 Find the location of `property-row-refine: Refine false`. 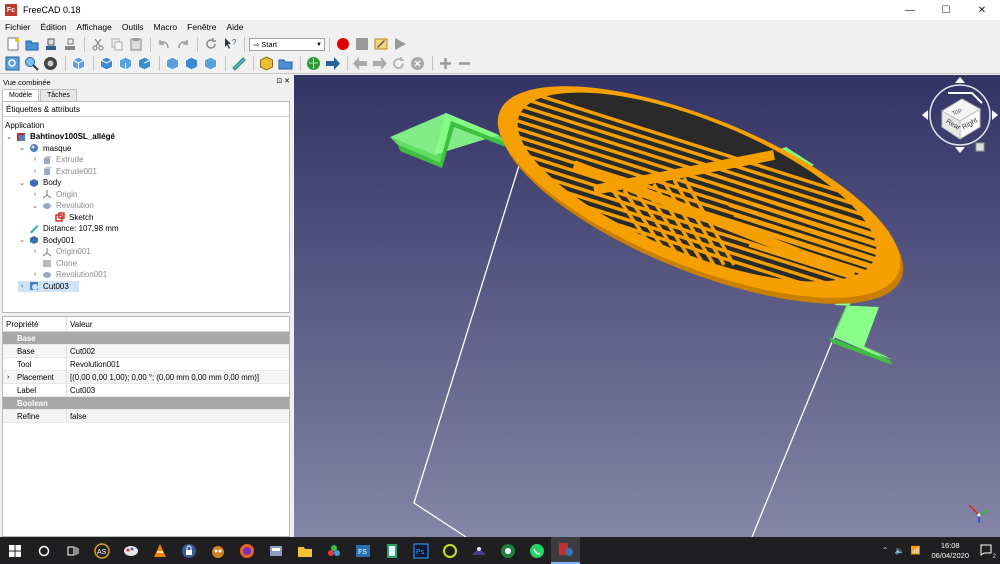

property-row-refine: Refine false is located at coordinates (146, 416).